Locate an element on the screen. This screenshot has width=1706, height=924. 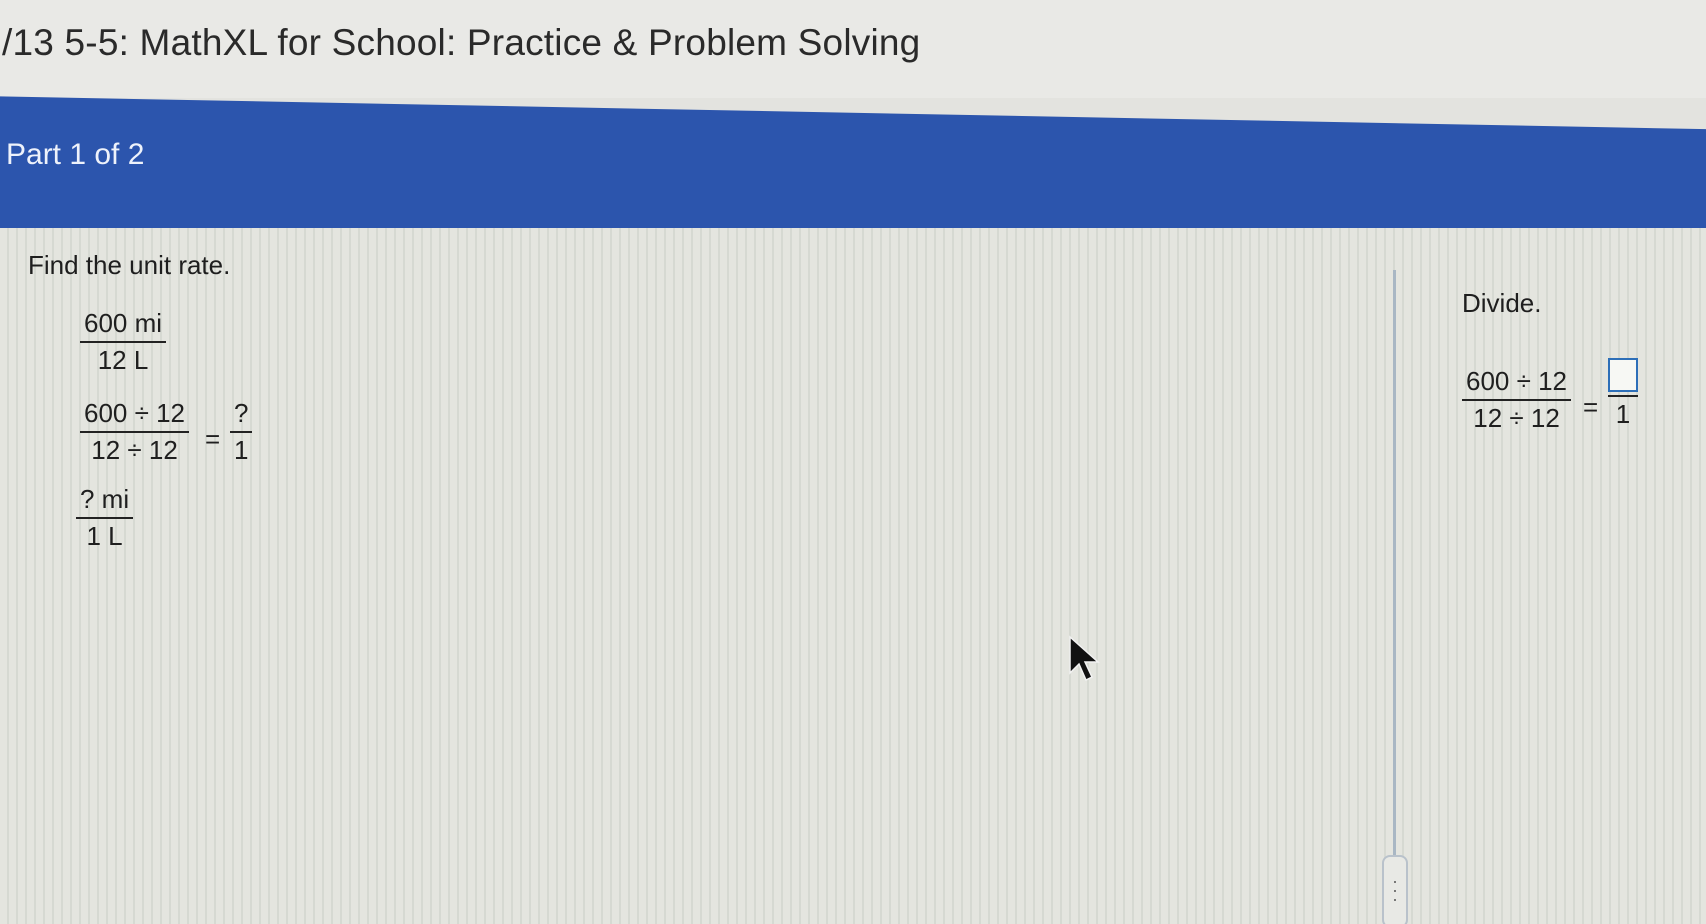
step-result-fraction: ? 1 is located at coordinates (241, 432).